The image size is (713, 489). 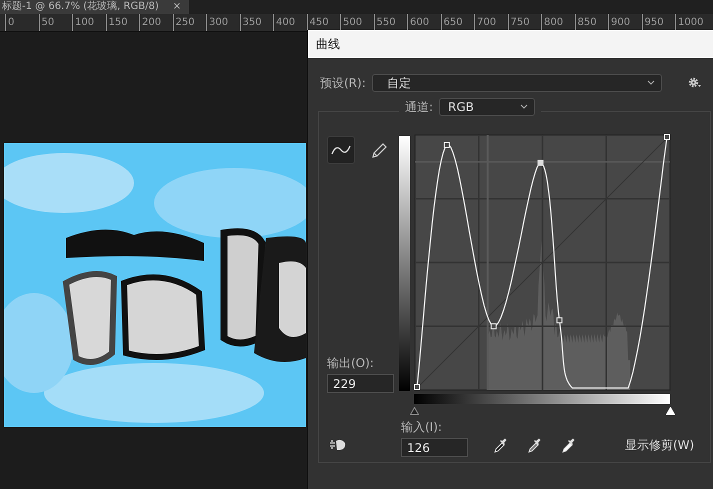 What do you see at coordinates (422, 427) in the screenshot?
I see `input-label: 输入(I):` at bounding box center [422, 427].